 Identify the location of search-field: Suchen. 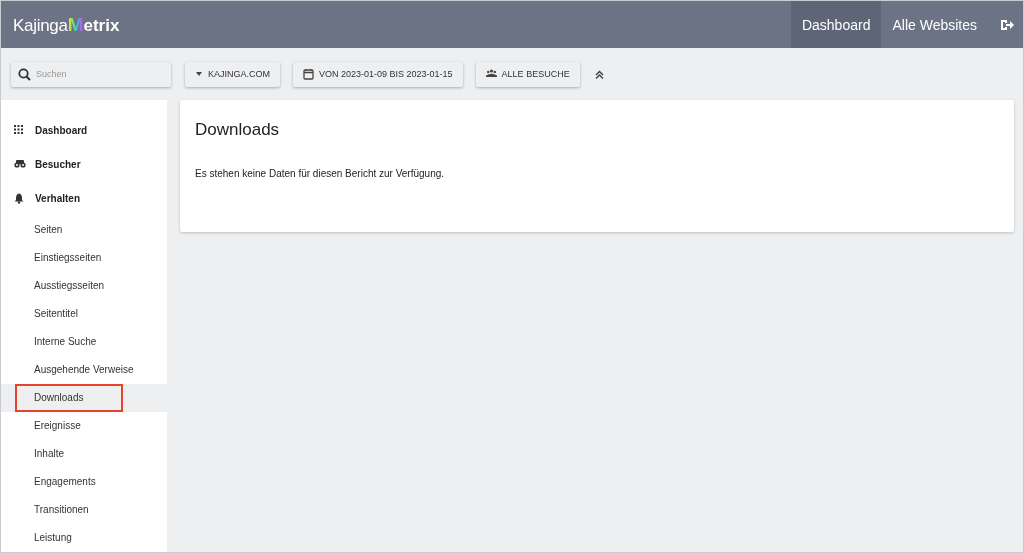
(91, 74).